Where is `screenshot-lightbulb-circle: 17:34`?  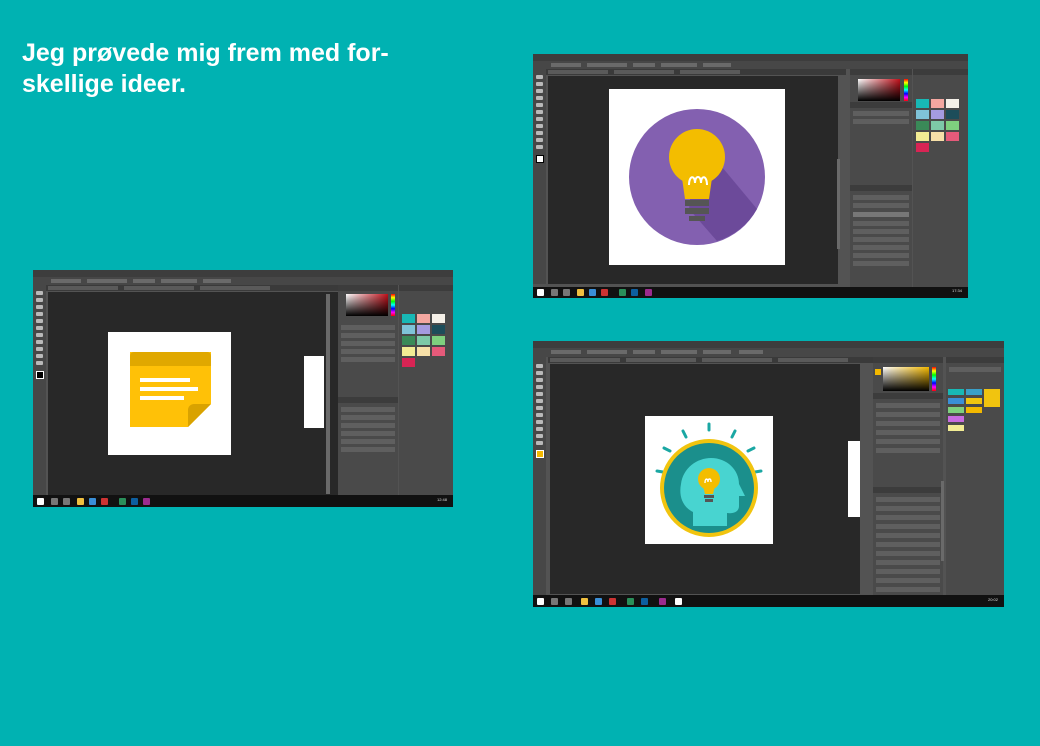 screenshot-lightbulb-circle: 17:34 is located at coordinates (750, 176).